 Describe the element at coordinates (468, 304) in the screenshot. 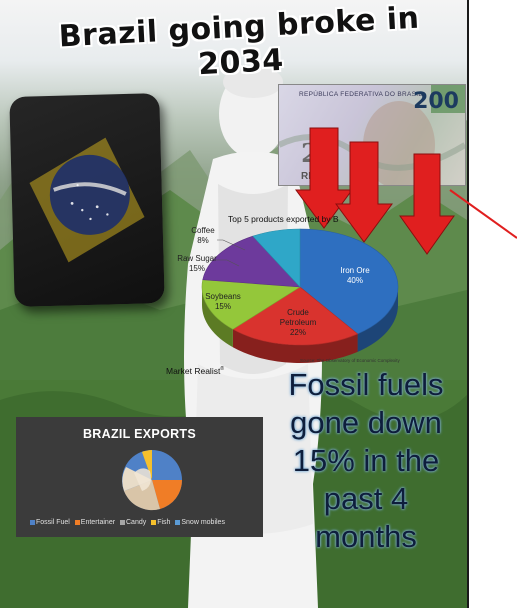

I see `page-edge-line` at that location.